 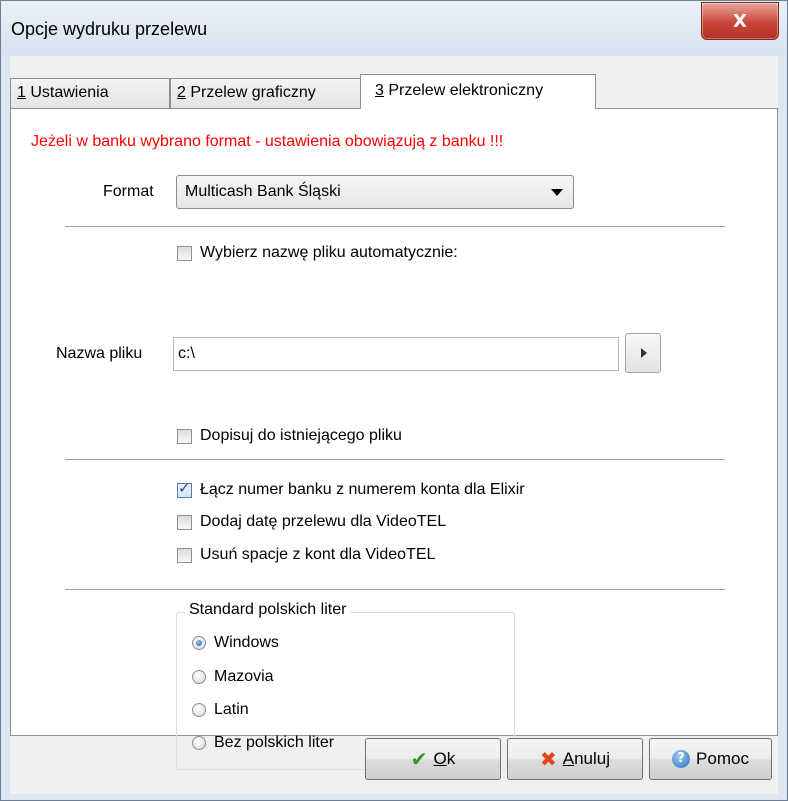 I want to click on tab-przelew-graficzny: 2 Przelew graficzny, so click(x=265, y=93).